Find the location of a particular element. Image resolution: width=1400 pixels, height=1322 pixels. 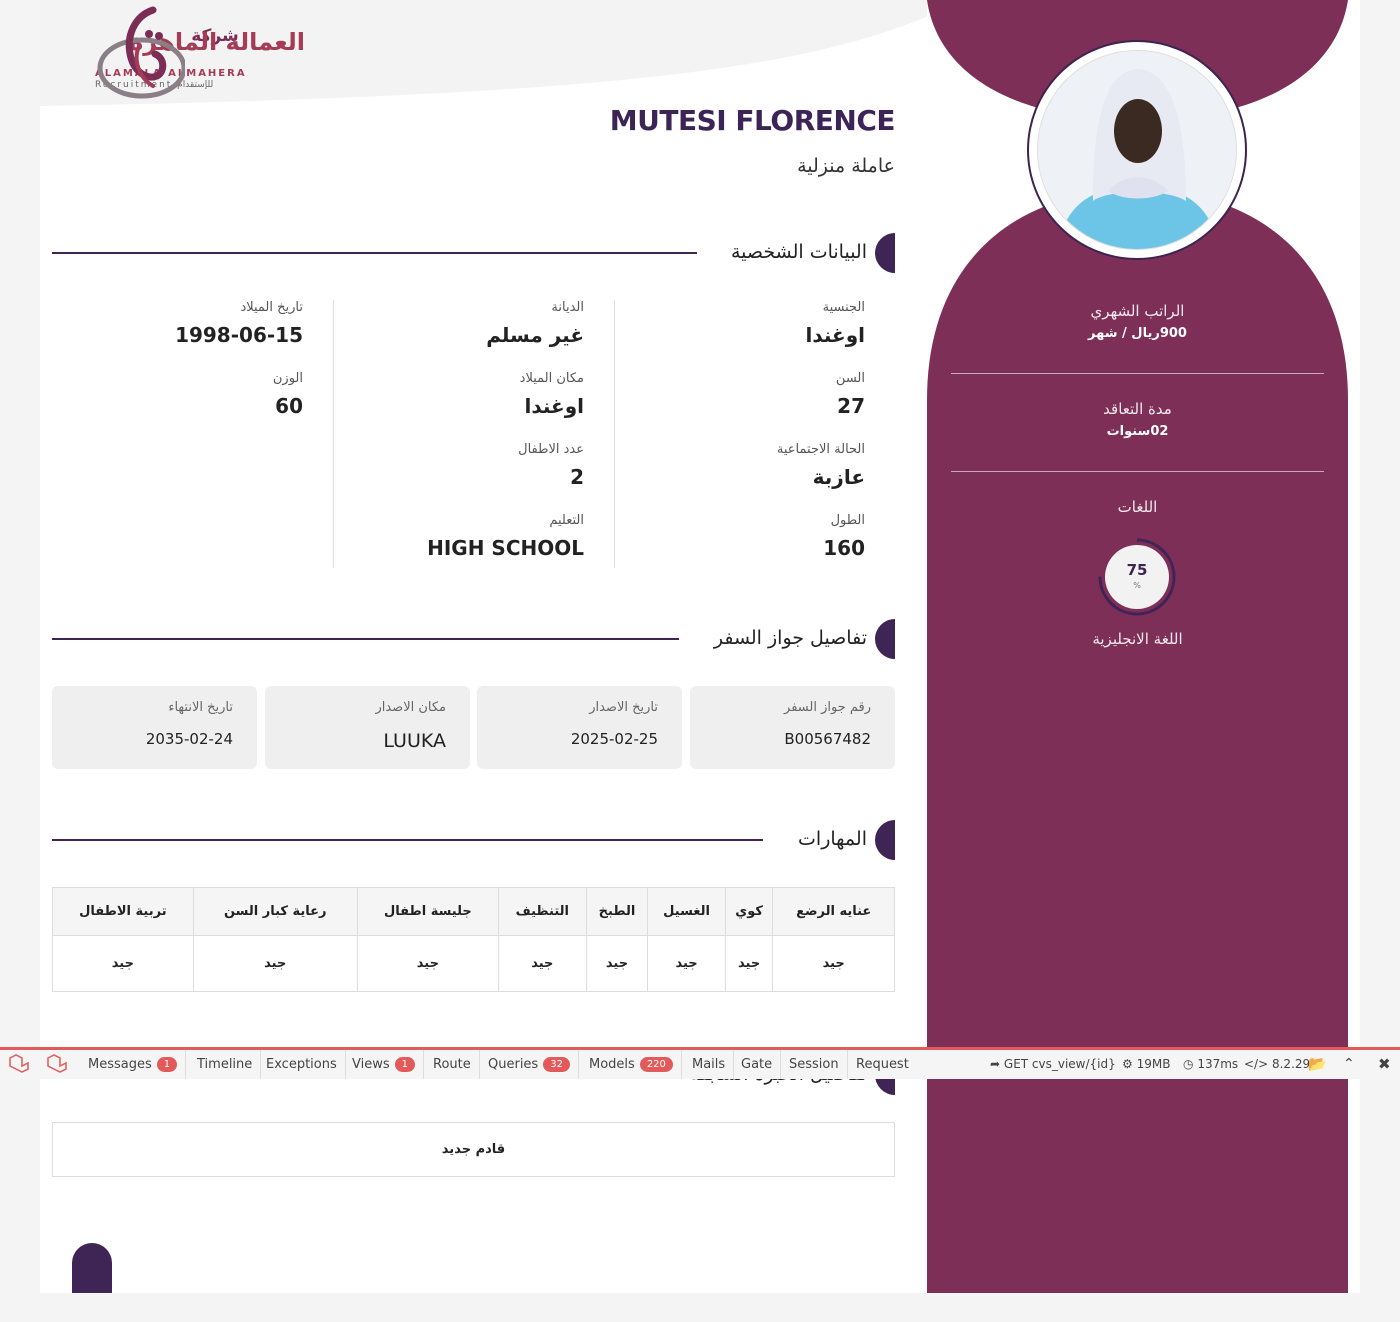

debug-tab-queries: Queries 32 is located at coordinates (529, 1064).